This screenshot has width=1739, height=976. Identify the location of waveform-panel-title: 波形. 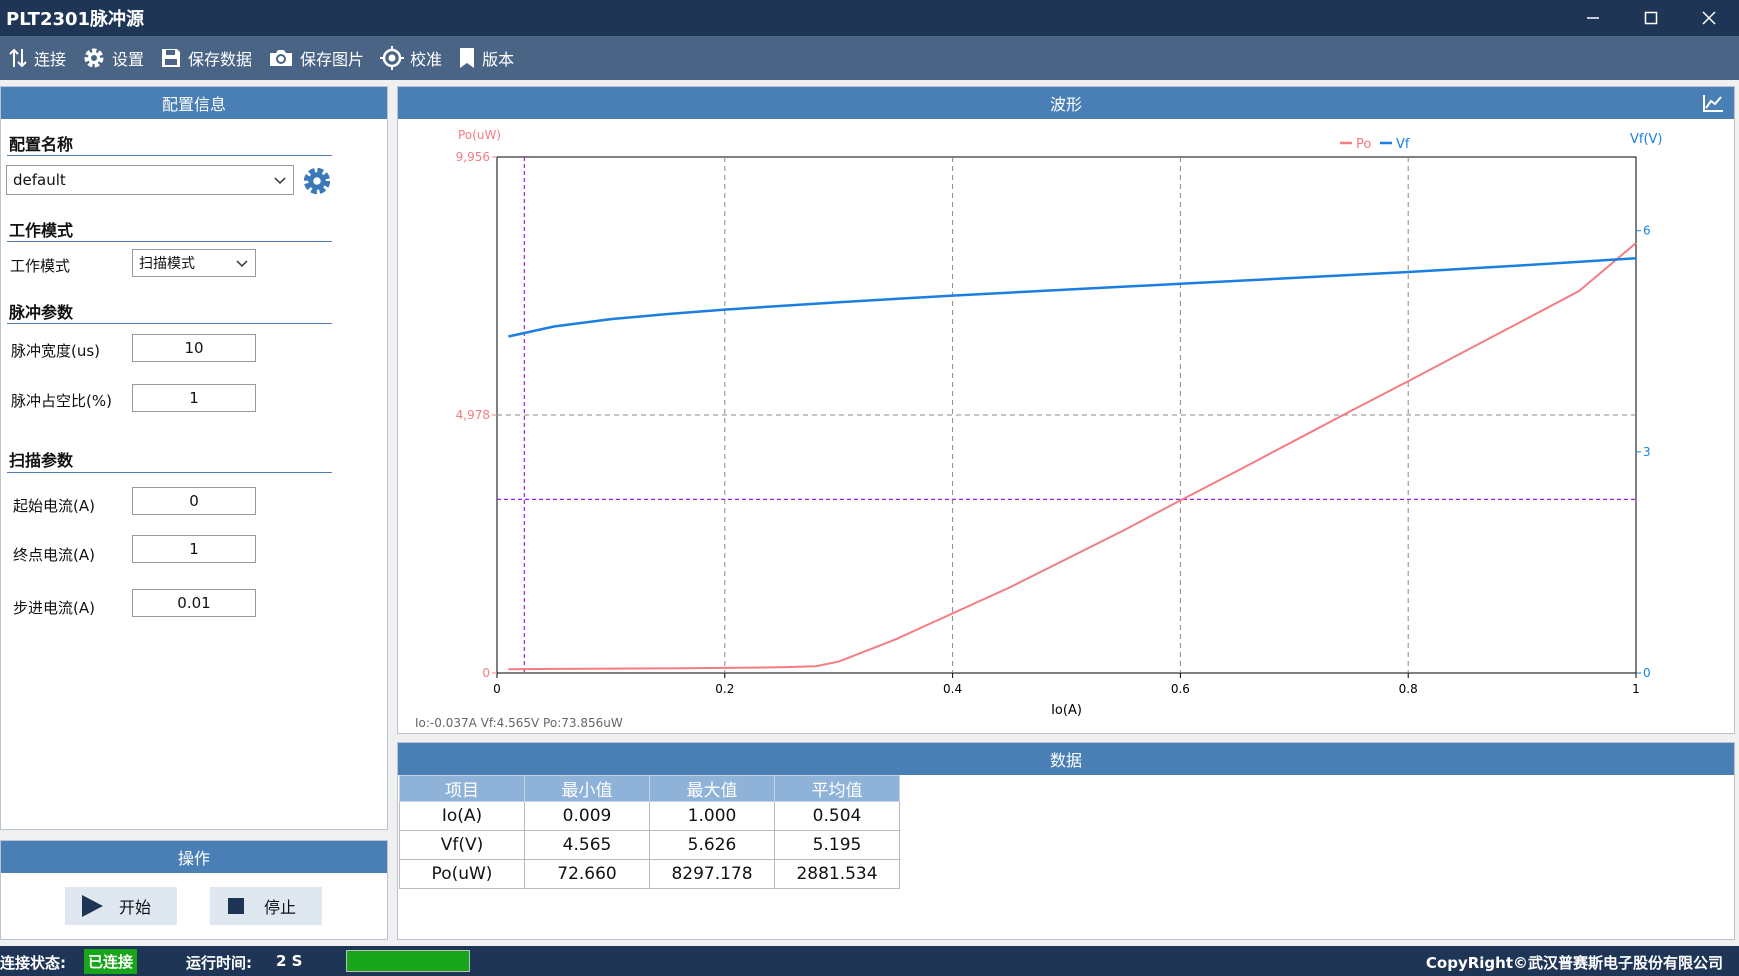
(1065, 104).